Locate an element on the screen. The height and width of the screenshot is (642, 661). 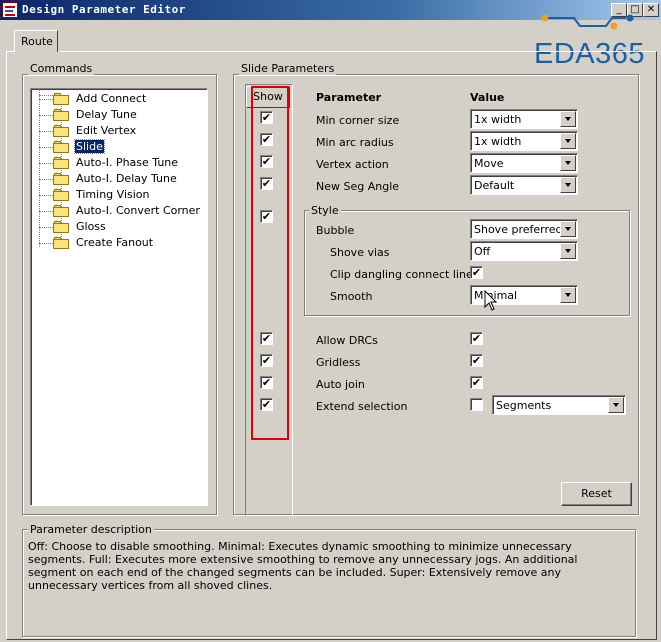
gridless-label: Gridless is located at coordinates (338, 362).